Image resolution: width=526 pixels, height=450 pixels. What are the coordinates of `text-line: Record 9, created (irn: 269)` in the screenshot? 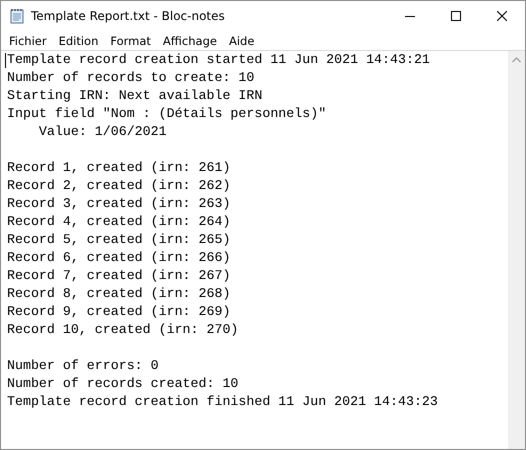 It's located at (118, 312).